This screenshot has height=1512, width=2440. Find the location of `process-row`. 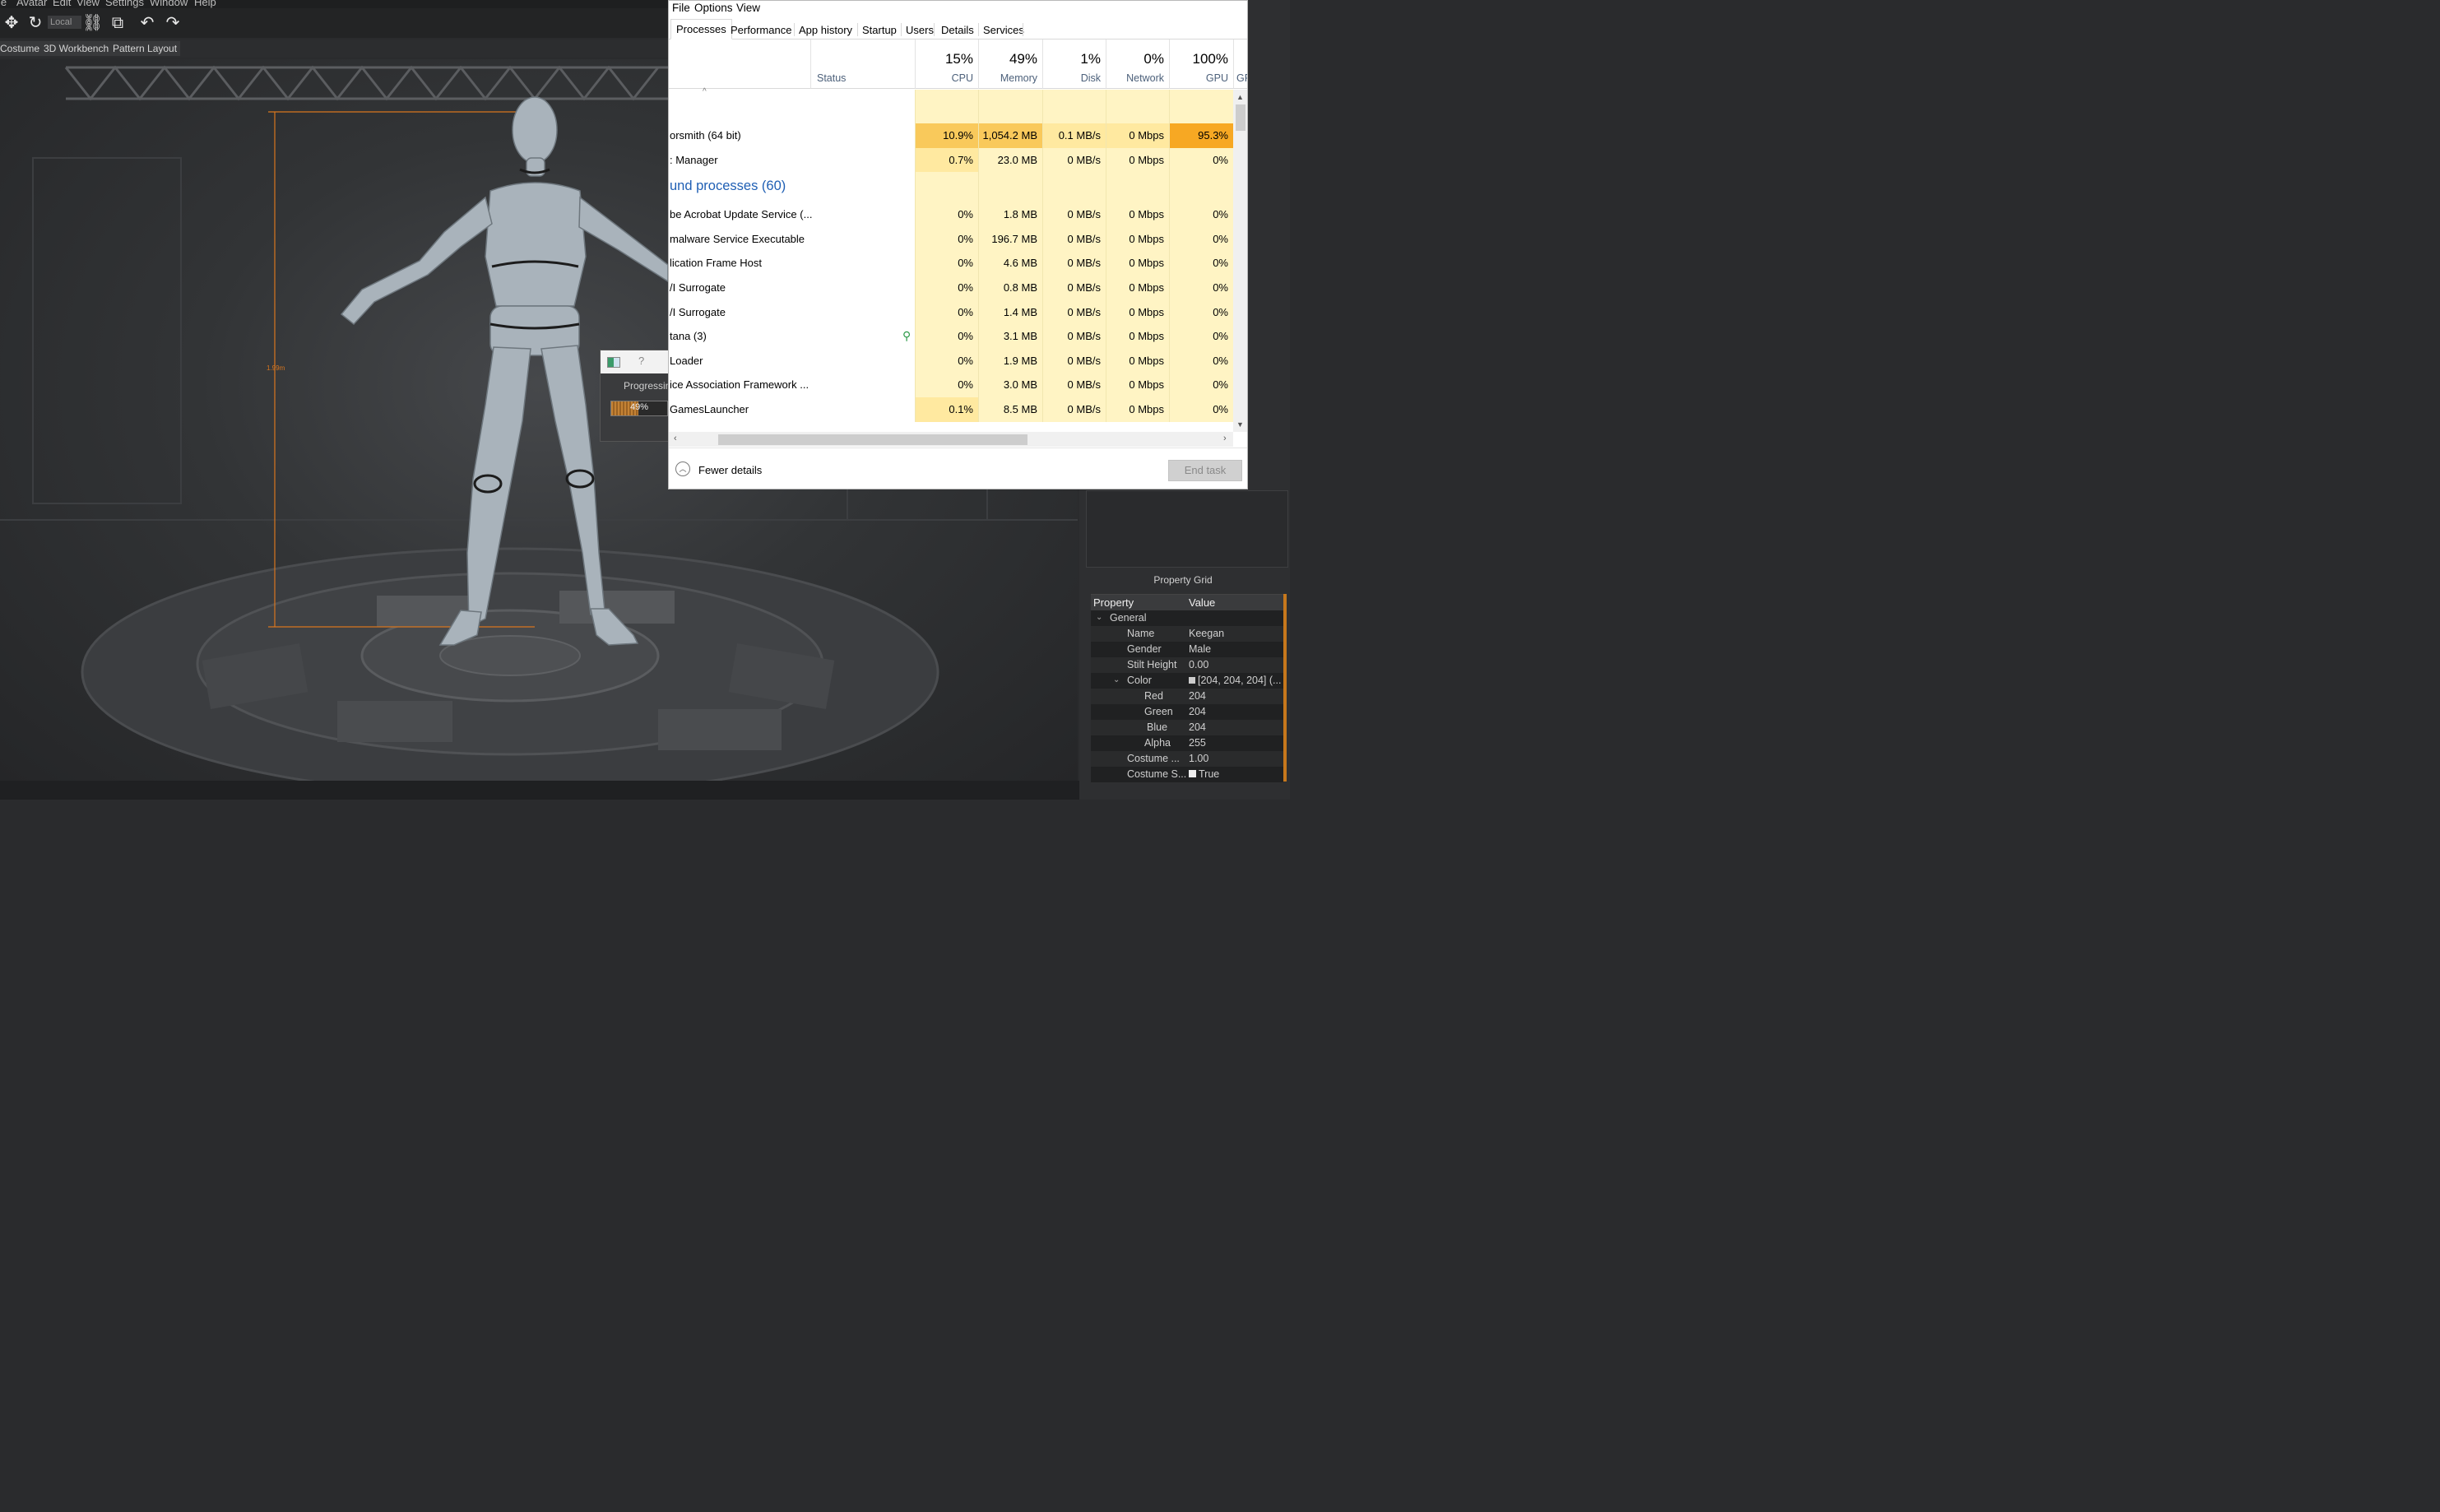

process-row is located at coordinates (951, 106).